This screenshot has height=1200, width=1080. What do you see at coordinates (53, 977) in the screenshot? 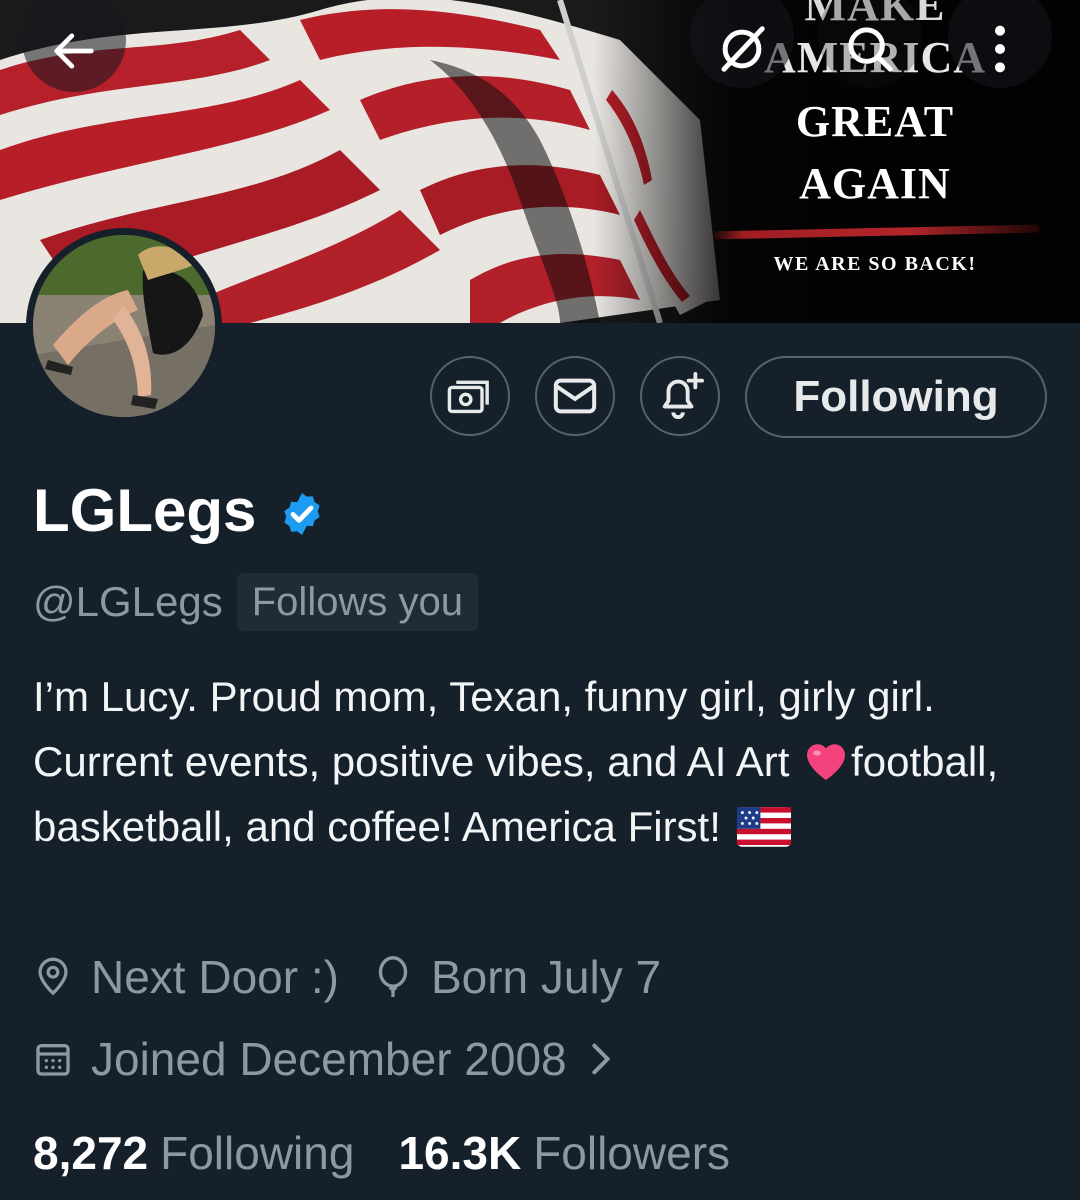
I see `location-pin-icon` at bounding box center [53, 977].